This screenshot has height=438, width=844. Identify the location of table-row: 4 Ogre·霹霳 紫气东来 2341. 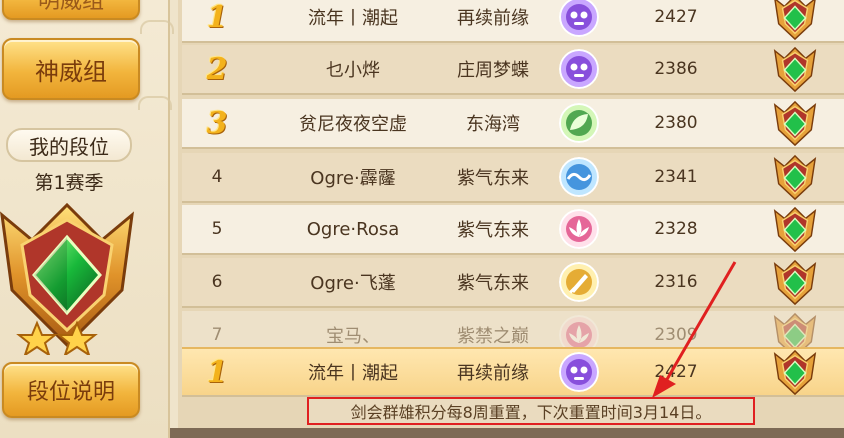
(513, 178).